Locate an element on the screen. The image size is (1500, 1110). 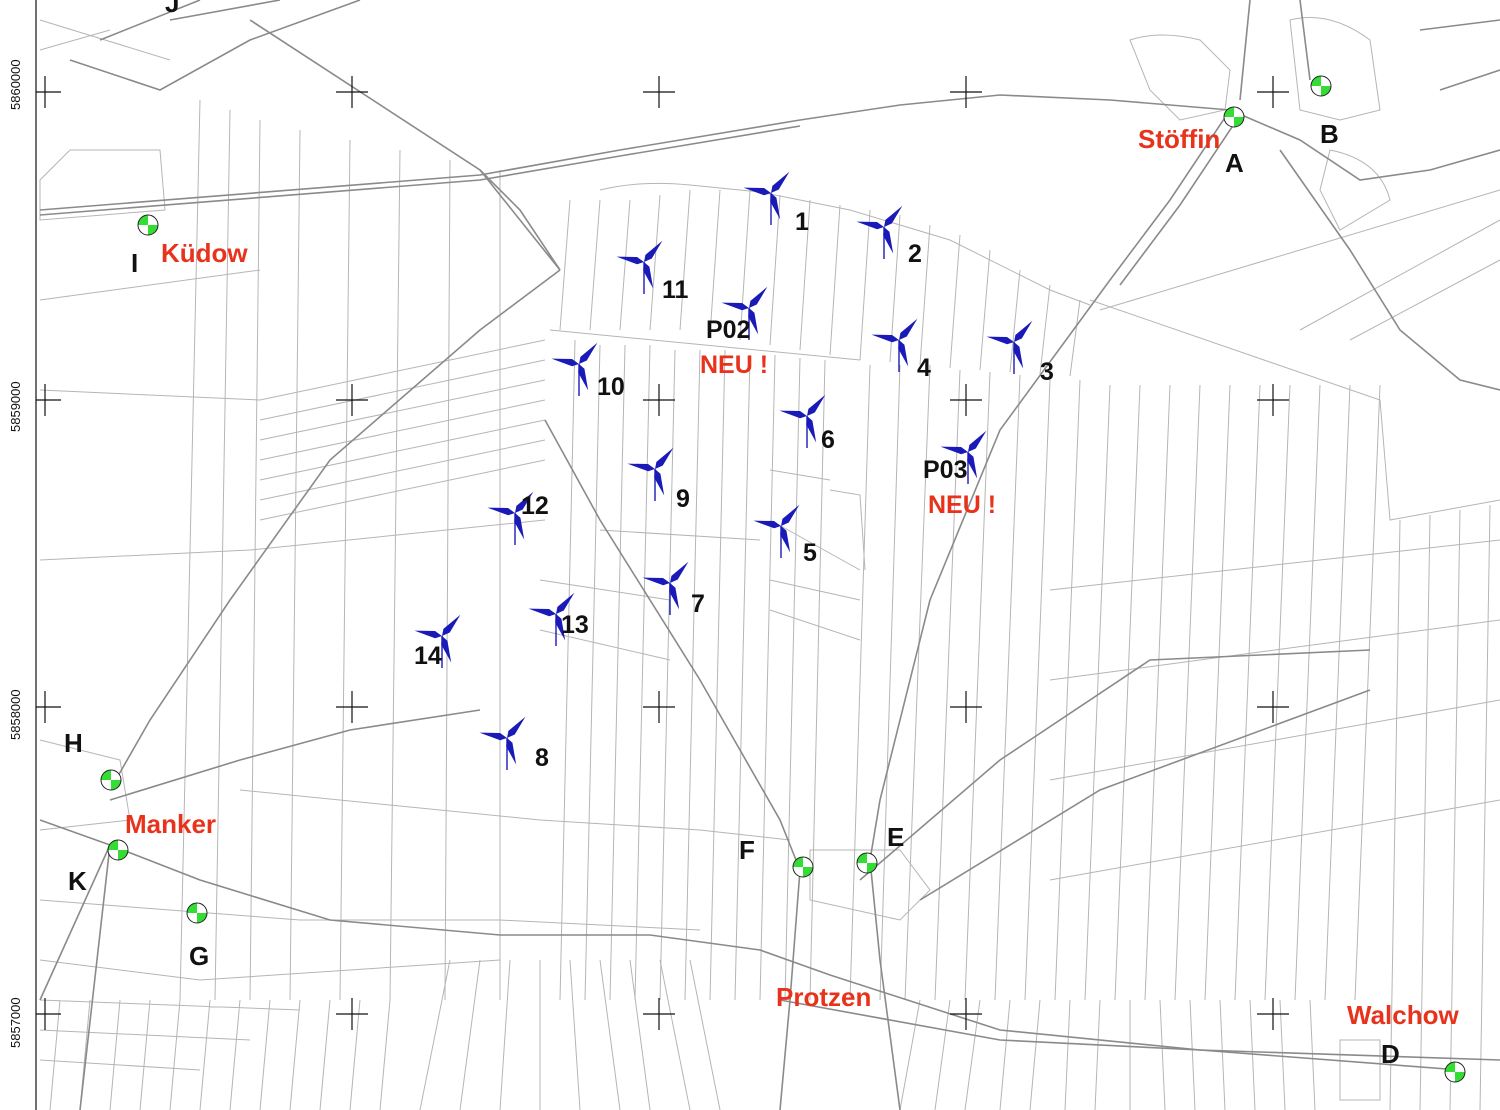
town-label-stoeffin: Stöffin is located at coordinates (1179, 139).